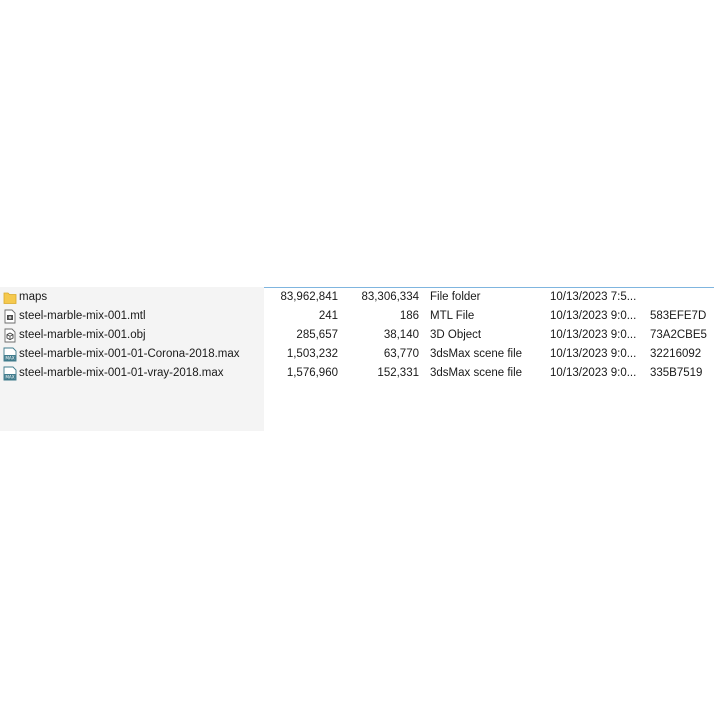 This screenshot has width=720, height=720. Describe the element at coordinates (452, 316) in the screenshot. I see `file-type: MTL File` at that location.